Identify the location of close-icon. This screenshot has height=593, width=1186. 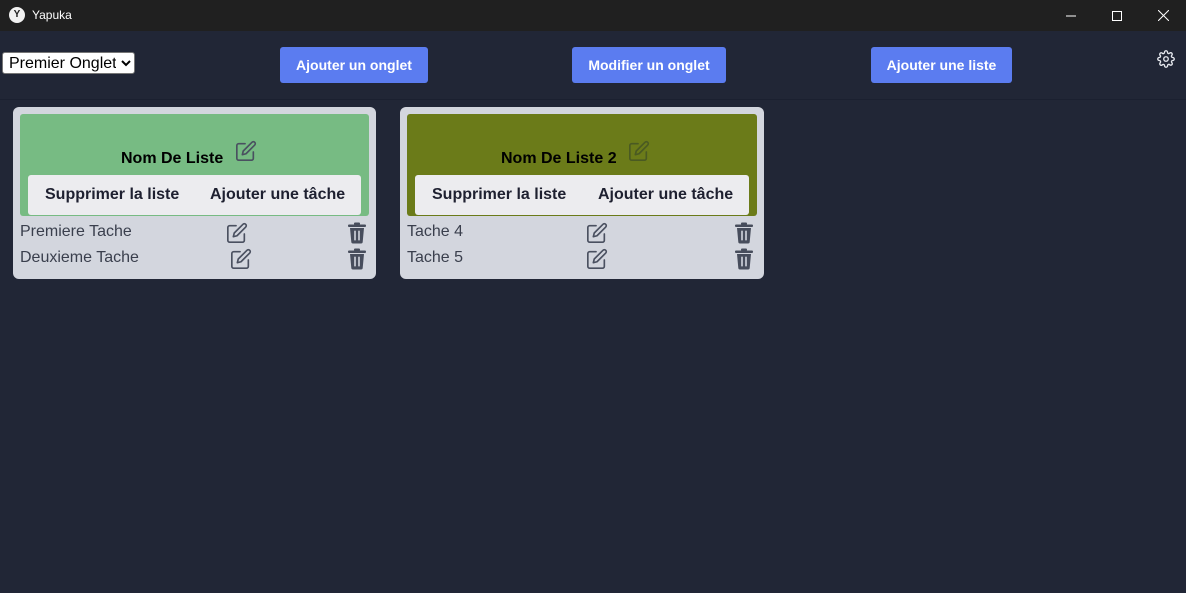
(1163, 15).